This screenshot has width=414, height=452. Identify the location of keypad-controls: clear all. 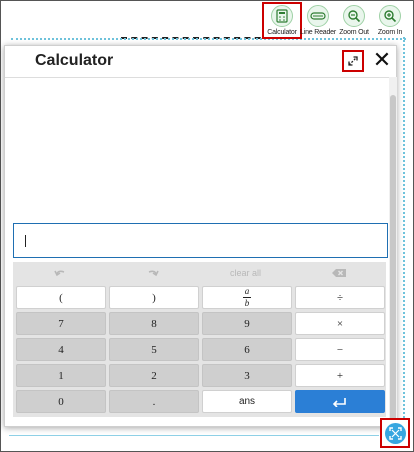
(199, 273).